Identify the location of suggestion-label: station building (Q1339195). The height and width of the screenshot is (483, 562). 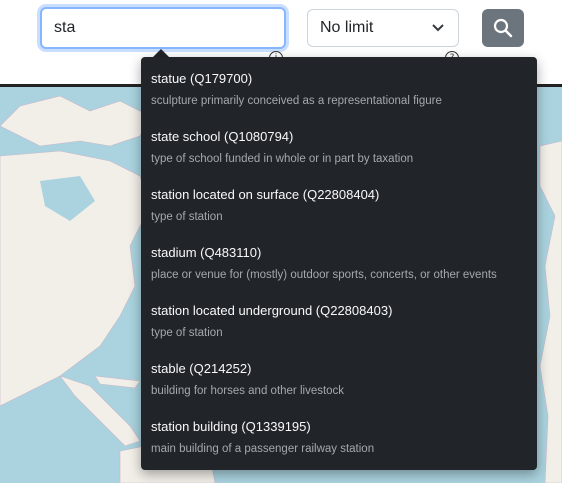
(231, 426).